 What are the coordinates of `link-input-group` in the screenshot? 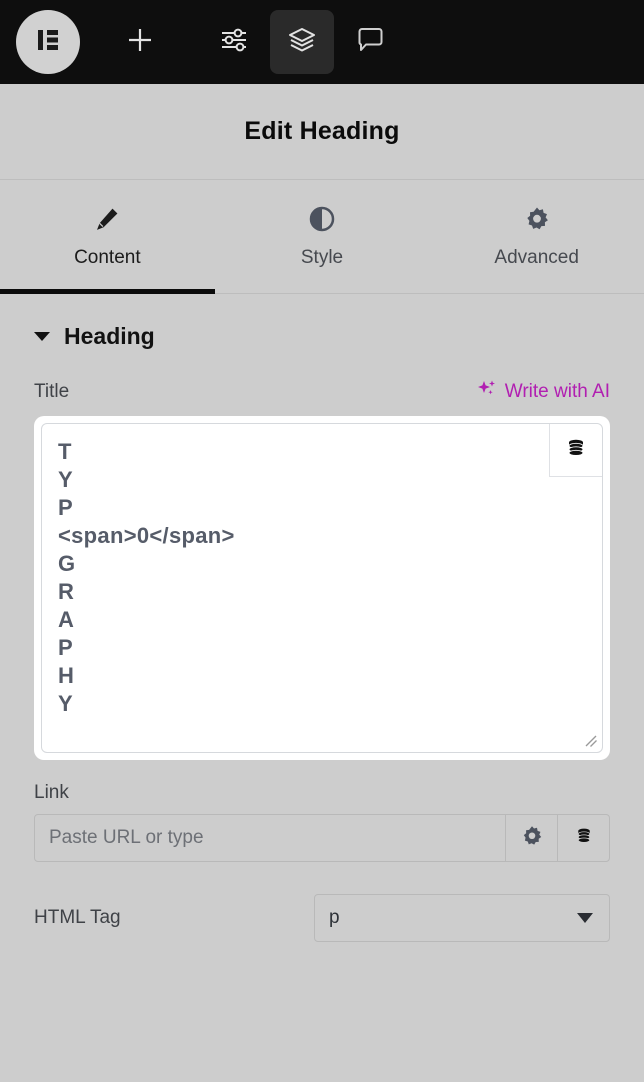 It's located at (322, 838).